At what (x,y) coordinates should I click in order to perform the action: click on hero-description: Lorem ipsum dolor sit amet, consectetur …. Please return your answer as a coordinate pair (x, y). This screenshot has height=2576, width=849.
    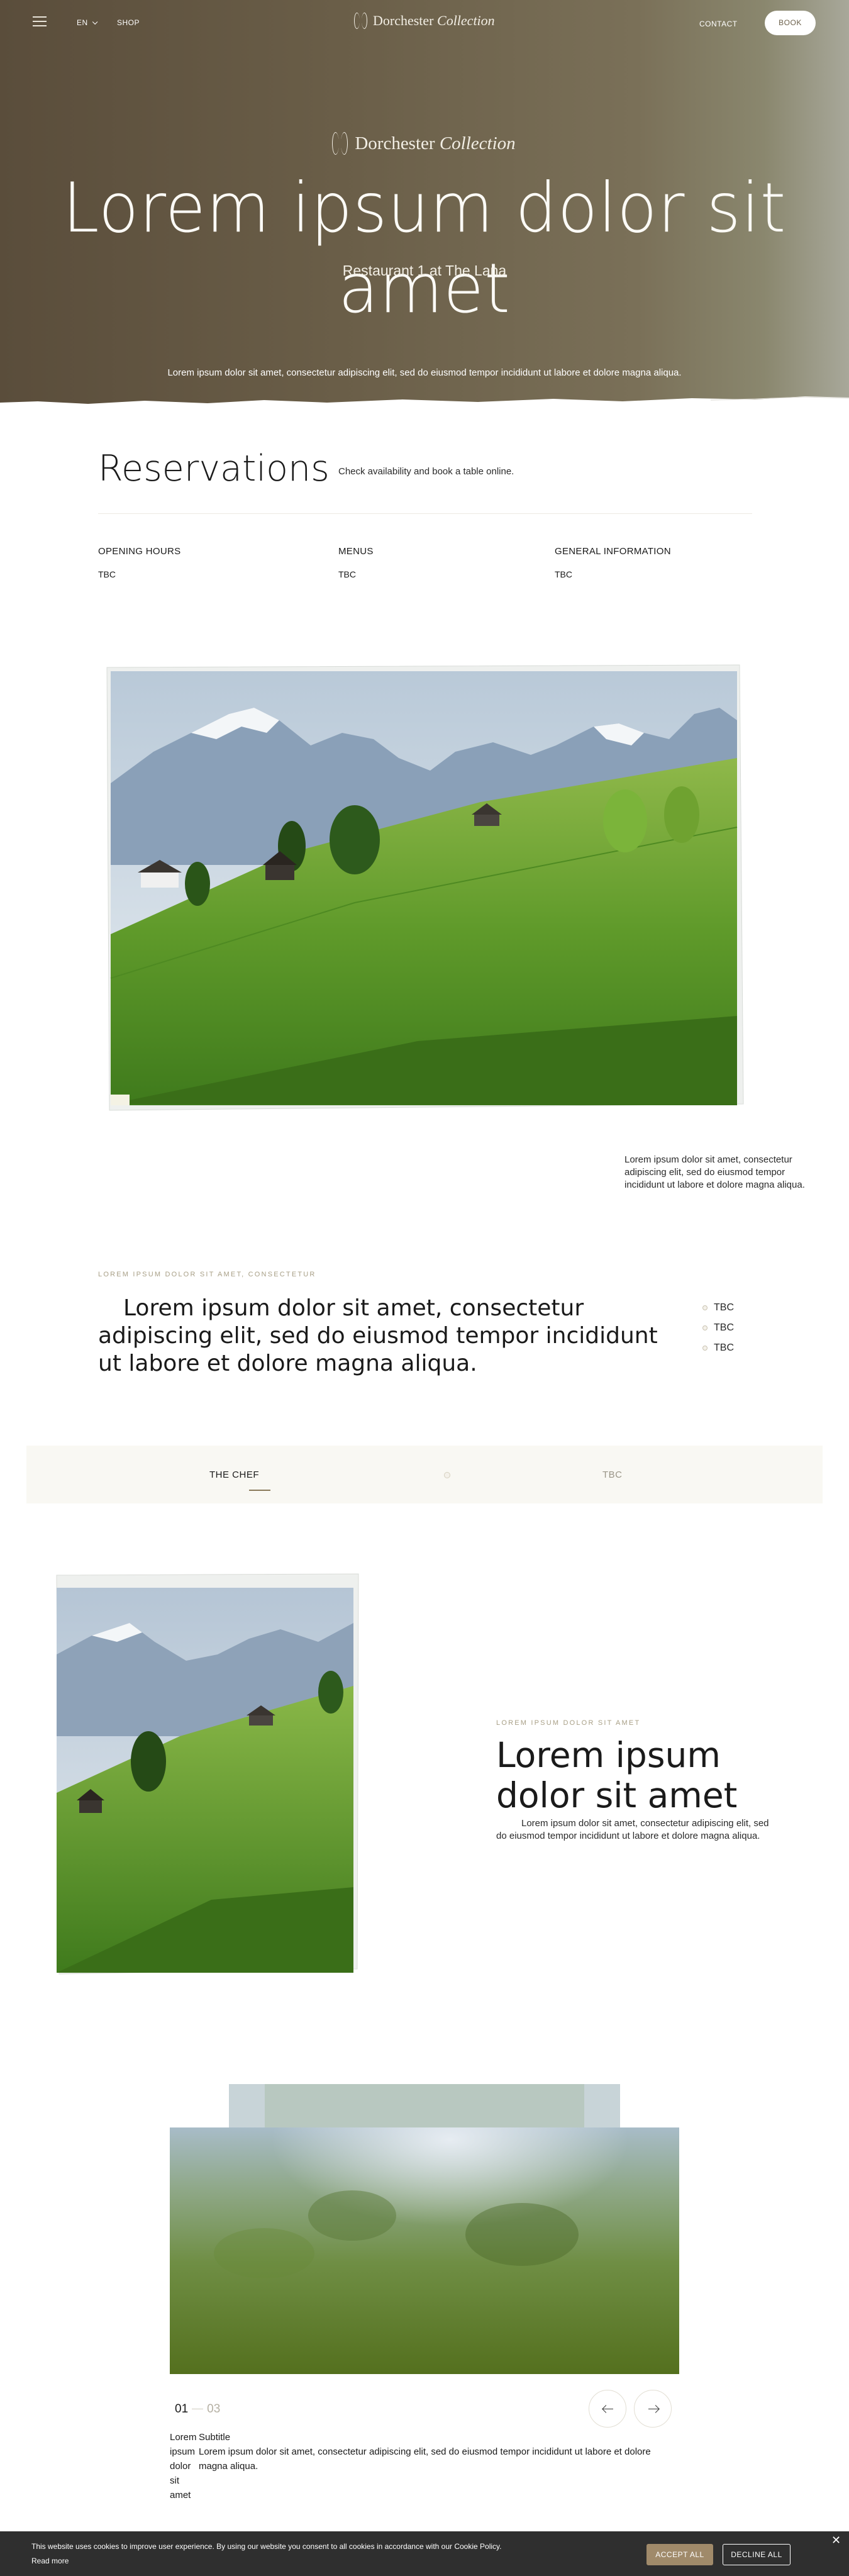
    Looking at the image, I should click on (425, 372).